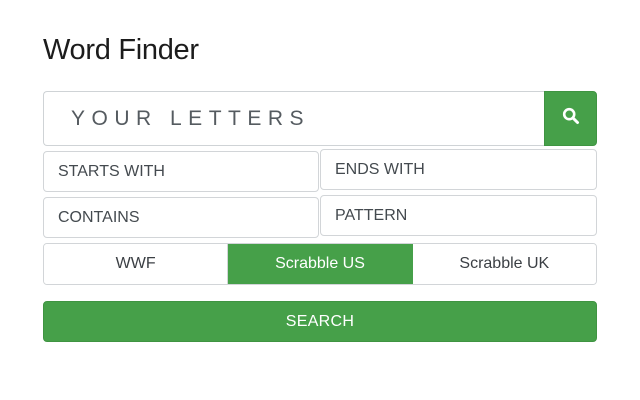  What do you see at coordinates (181, 171) in the screenshot?
I see `starts-with-field` at bounding box center [181, 171].